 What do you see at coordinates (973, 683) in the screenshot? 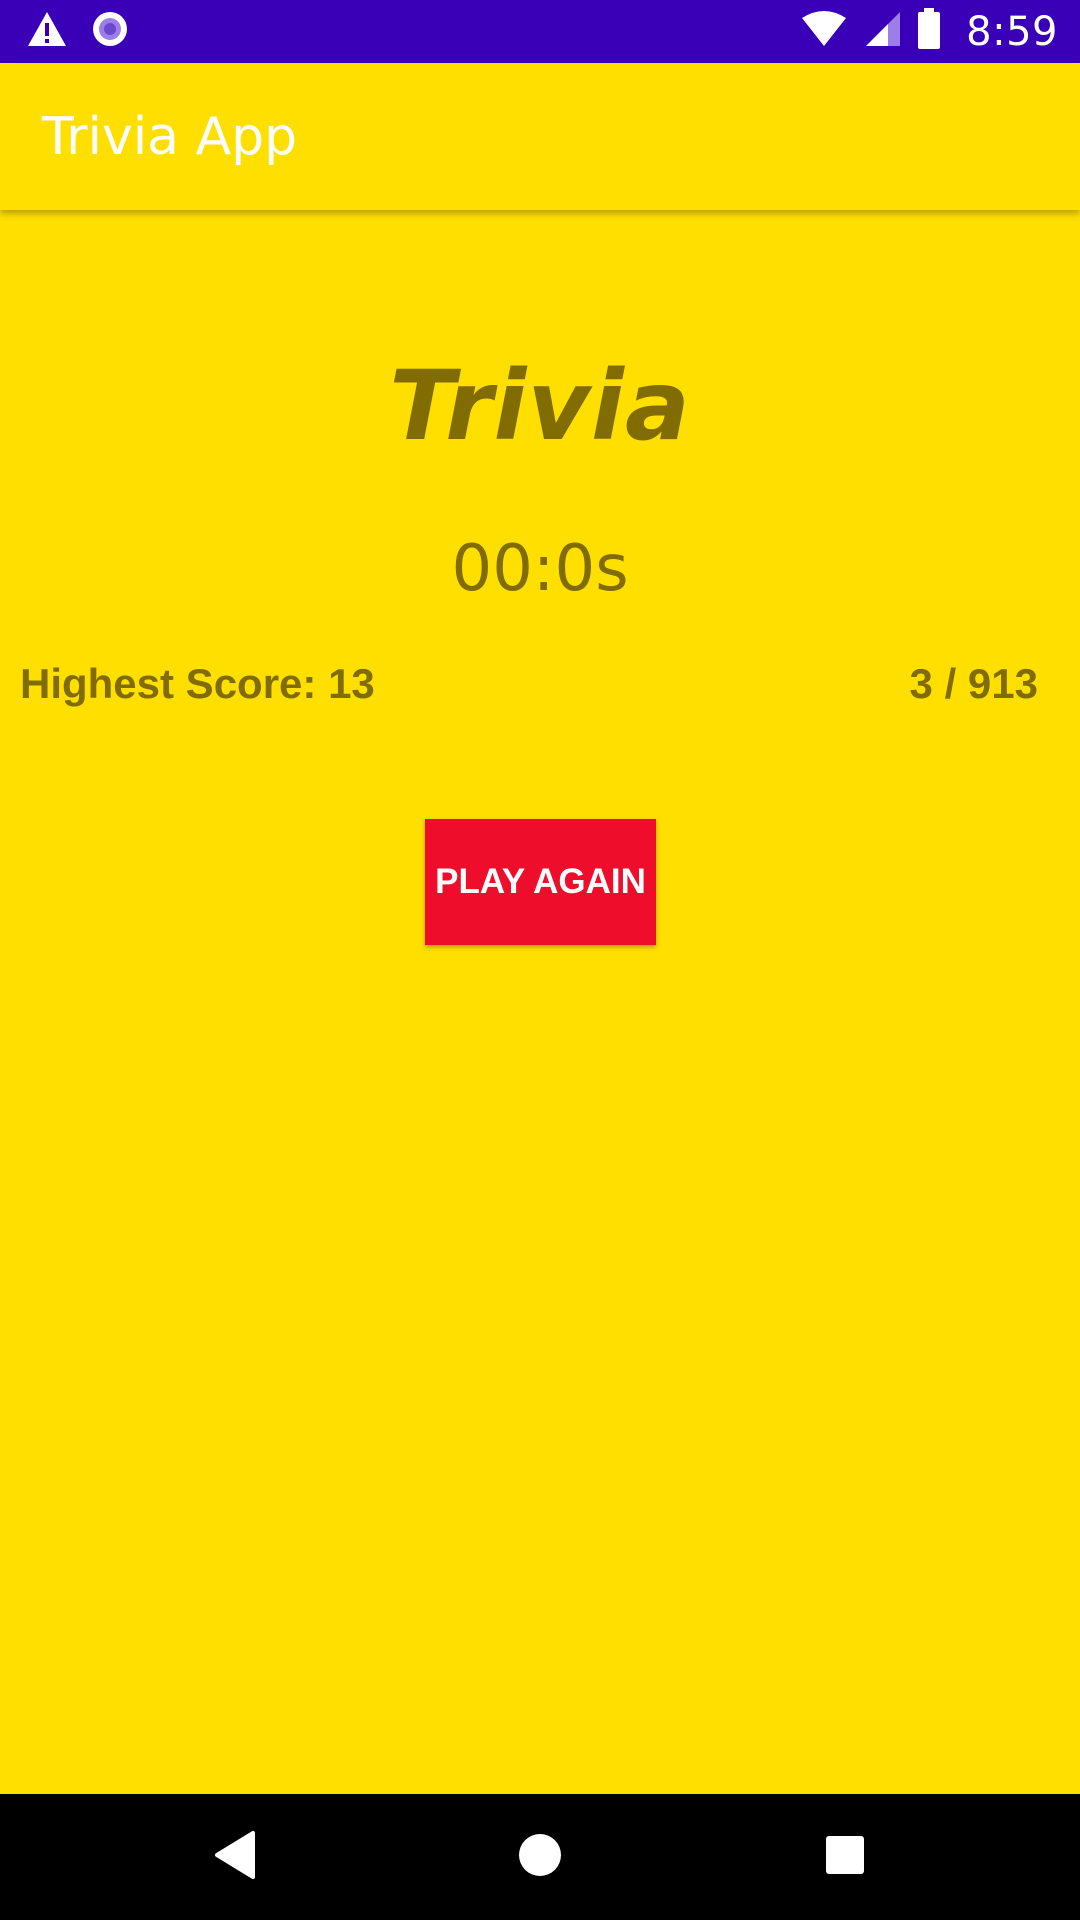
I see `question-progress: 3 / 913` at bounding box center [973, 683].